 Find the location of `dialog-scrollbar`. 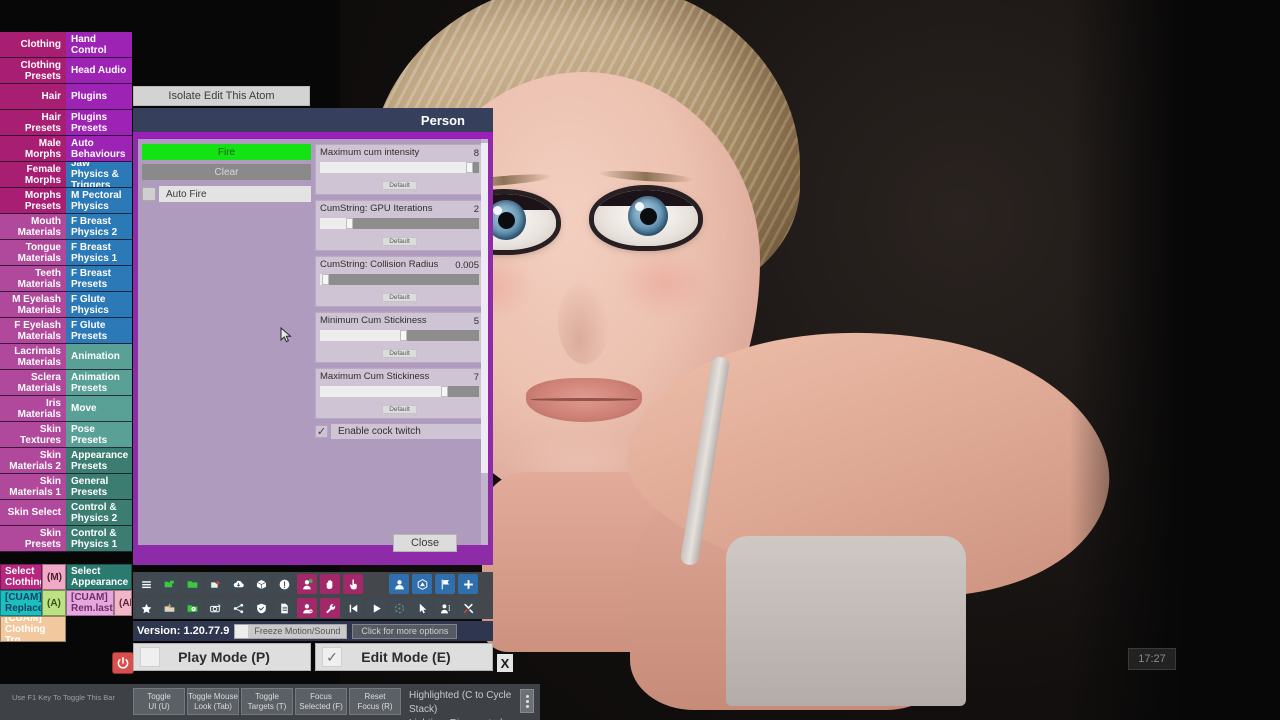

dialog-scrollbar is located at coordinates (484, 342).